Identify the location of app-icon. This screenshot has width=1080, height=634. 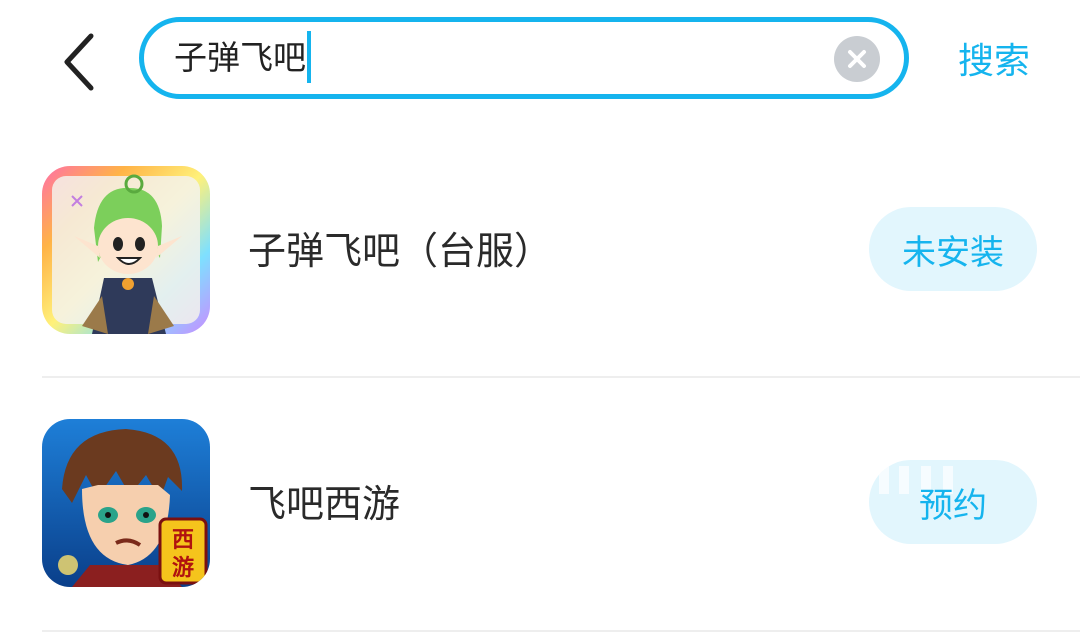
(126, 250).